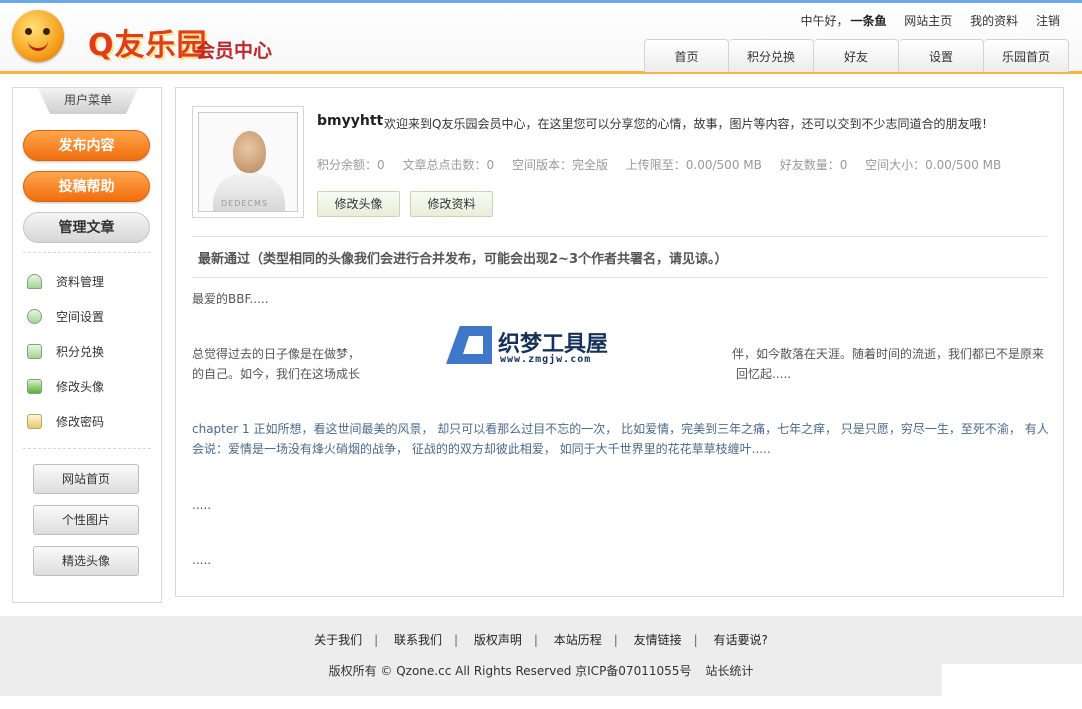 This screenshot has width=1082, height=709. Describe the element at coordinates (559, 165) in the screenshot. I see `stat-space-version: 空间版本：完全版` at that location.